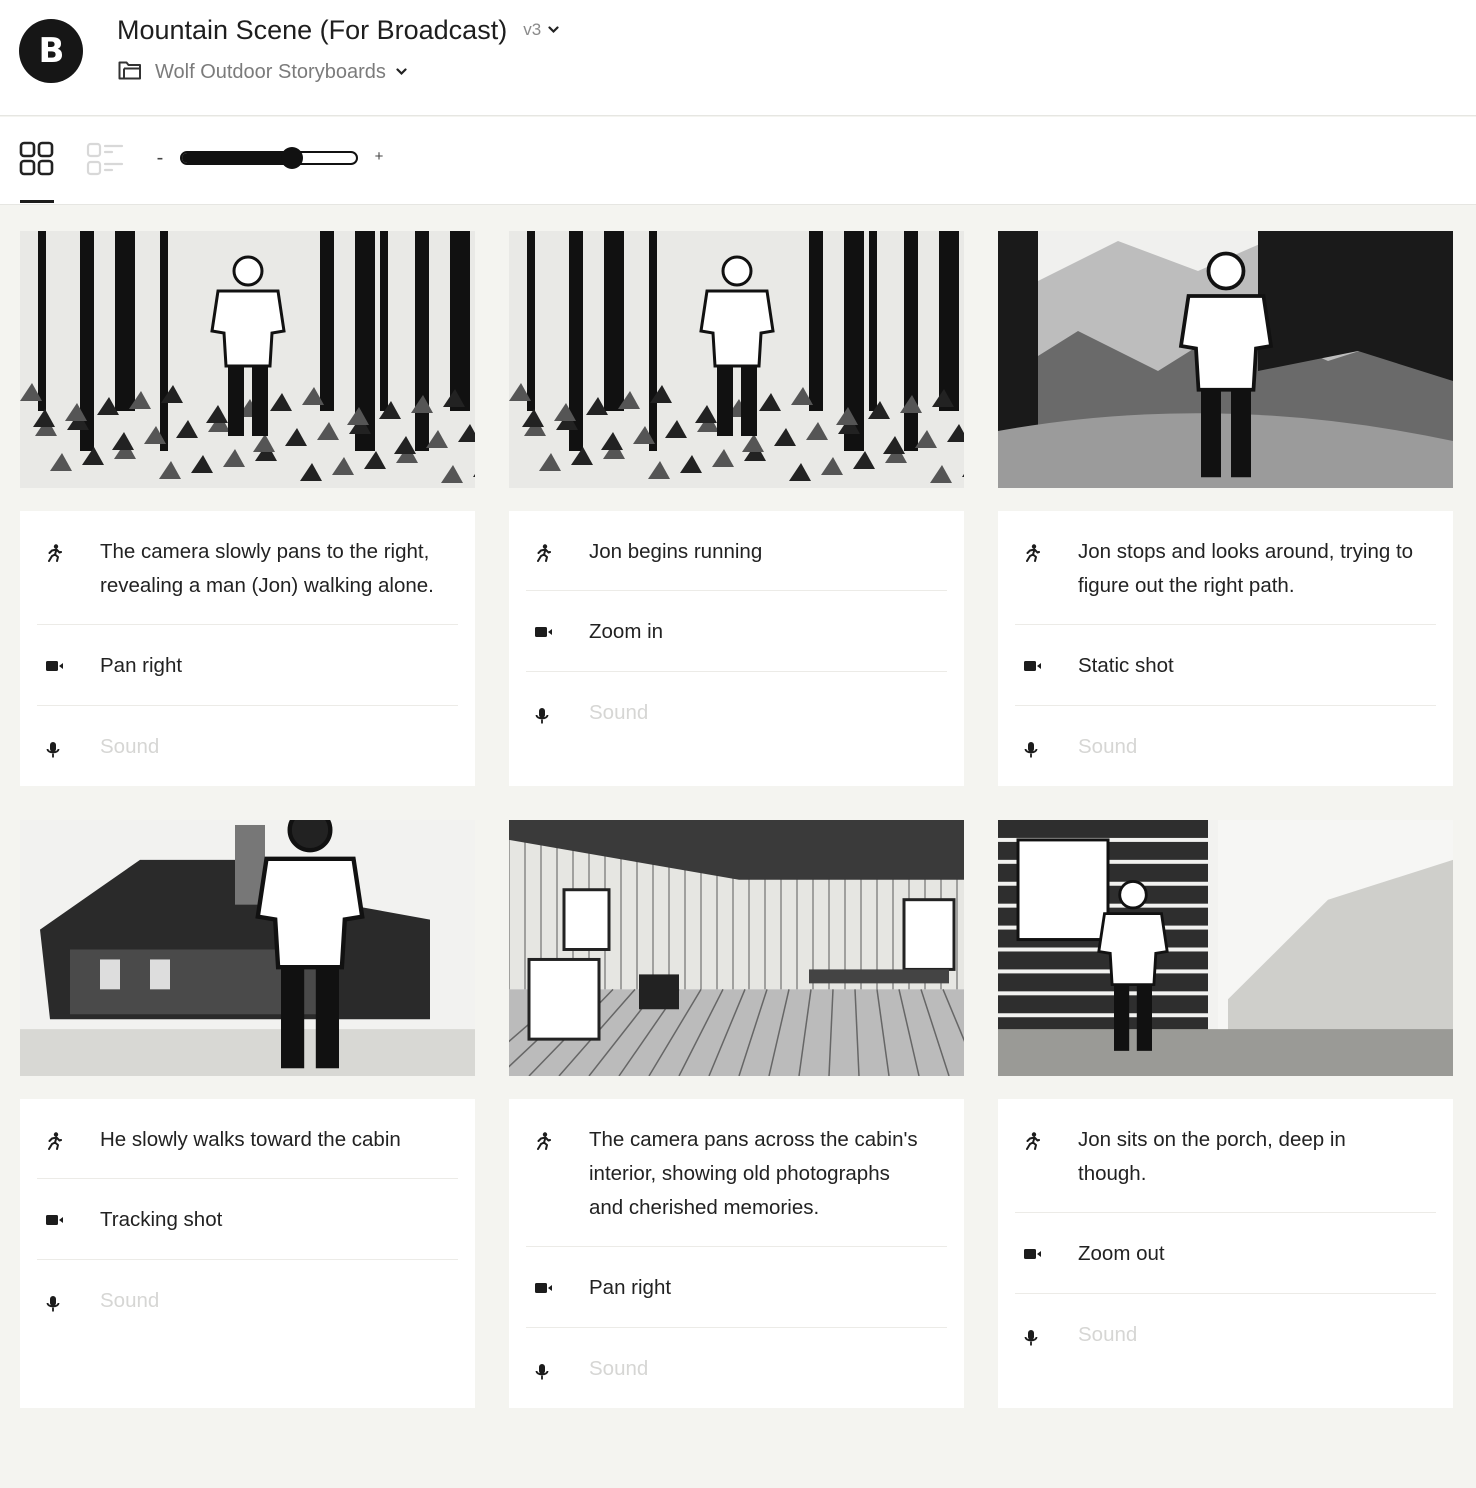 Image resolution: width=1476 pixels, height=1488 pixels. I want to click on storyboard-frame-2: Jon begins running Zoom in Sound, so click(736, 508).